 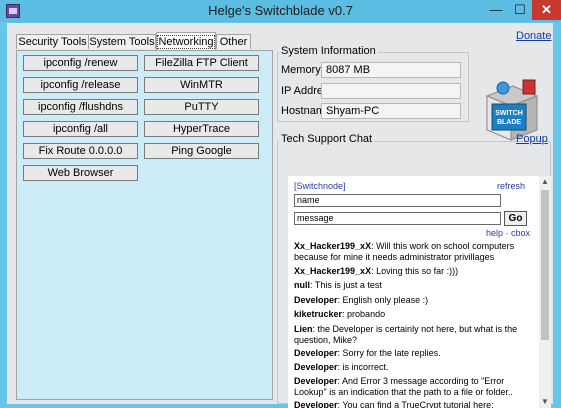 What do you see at coordinates (201, 85) in the screenshot?
I see `winmtr-button: WinMTR` at bounding box center [201, 85].